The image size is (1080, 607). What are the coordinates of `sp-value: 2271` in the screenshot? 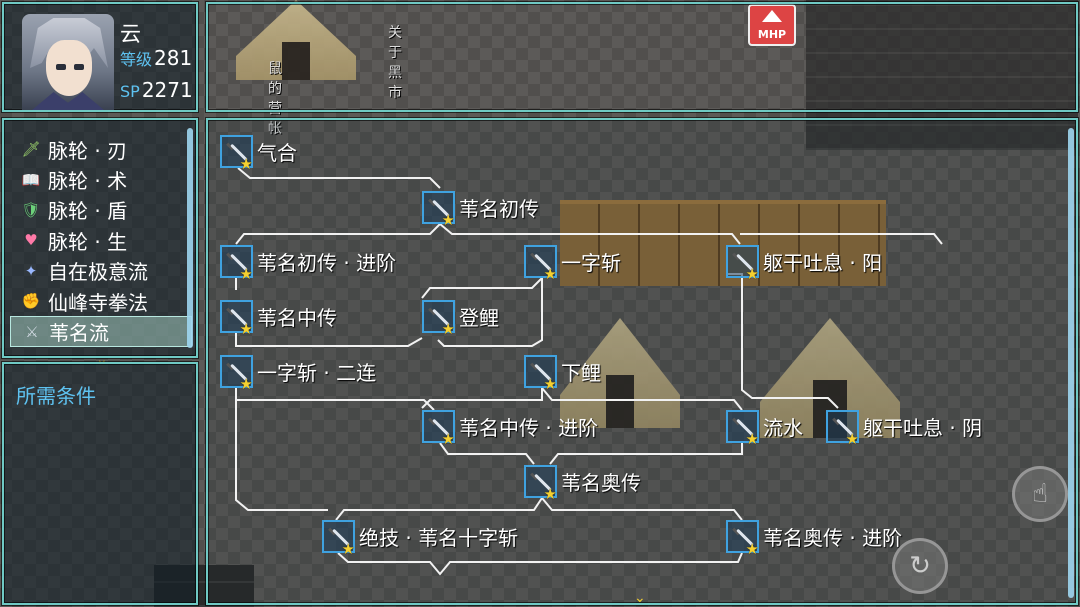 It's located at (167, 90).